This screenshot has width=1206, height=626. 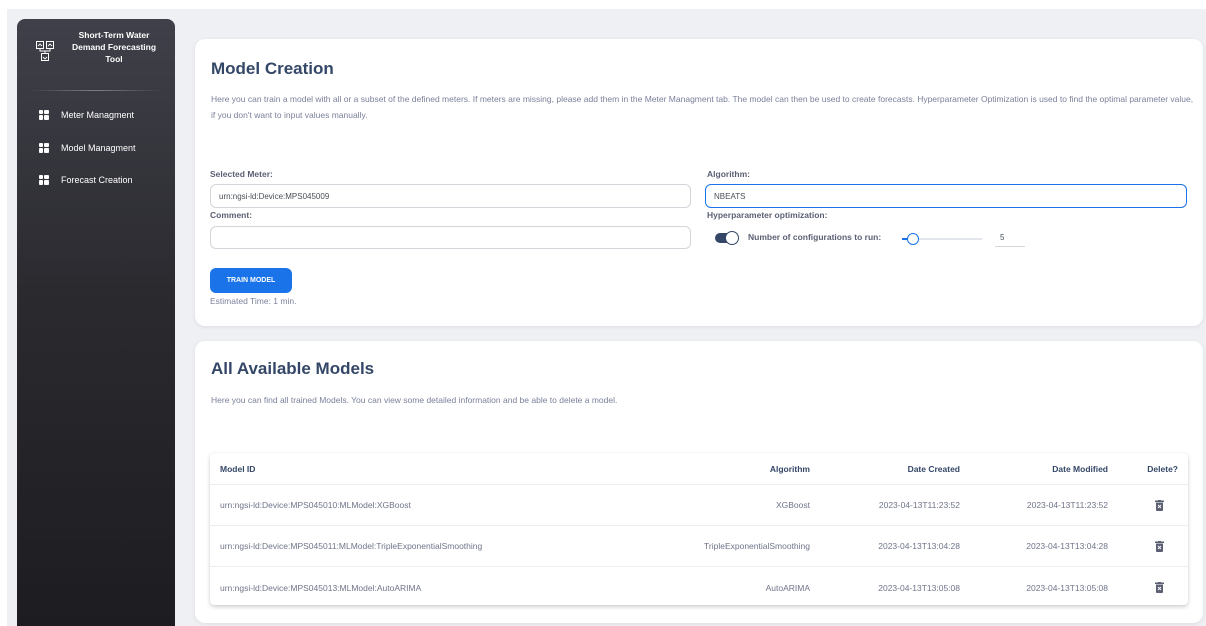 I want to click on selected-meter-label: Selected Meter:, so click(x=241, y=174).